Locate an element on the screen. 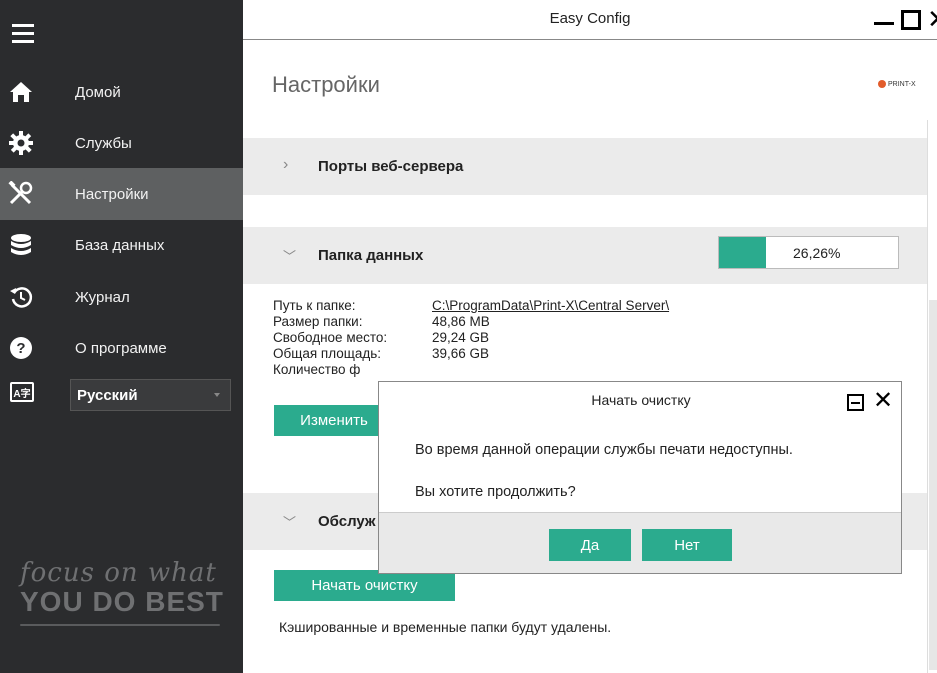 This screenshot has width=937, height=673. close-button: ✕ is located at coordinates (932, 19).